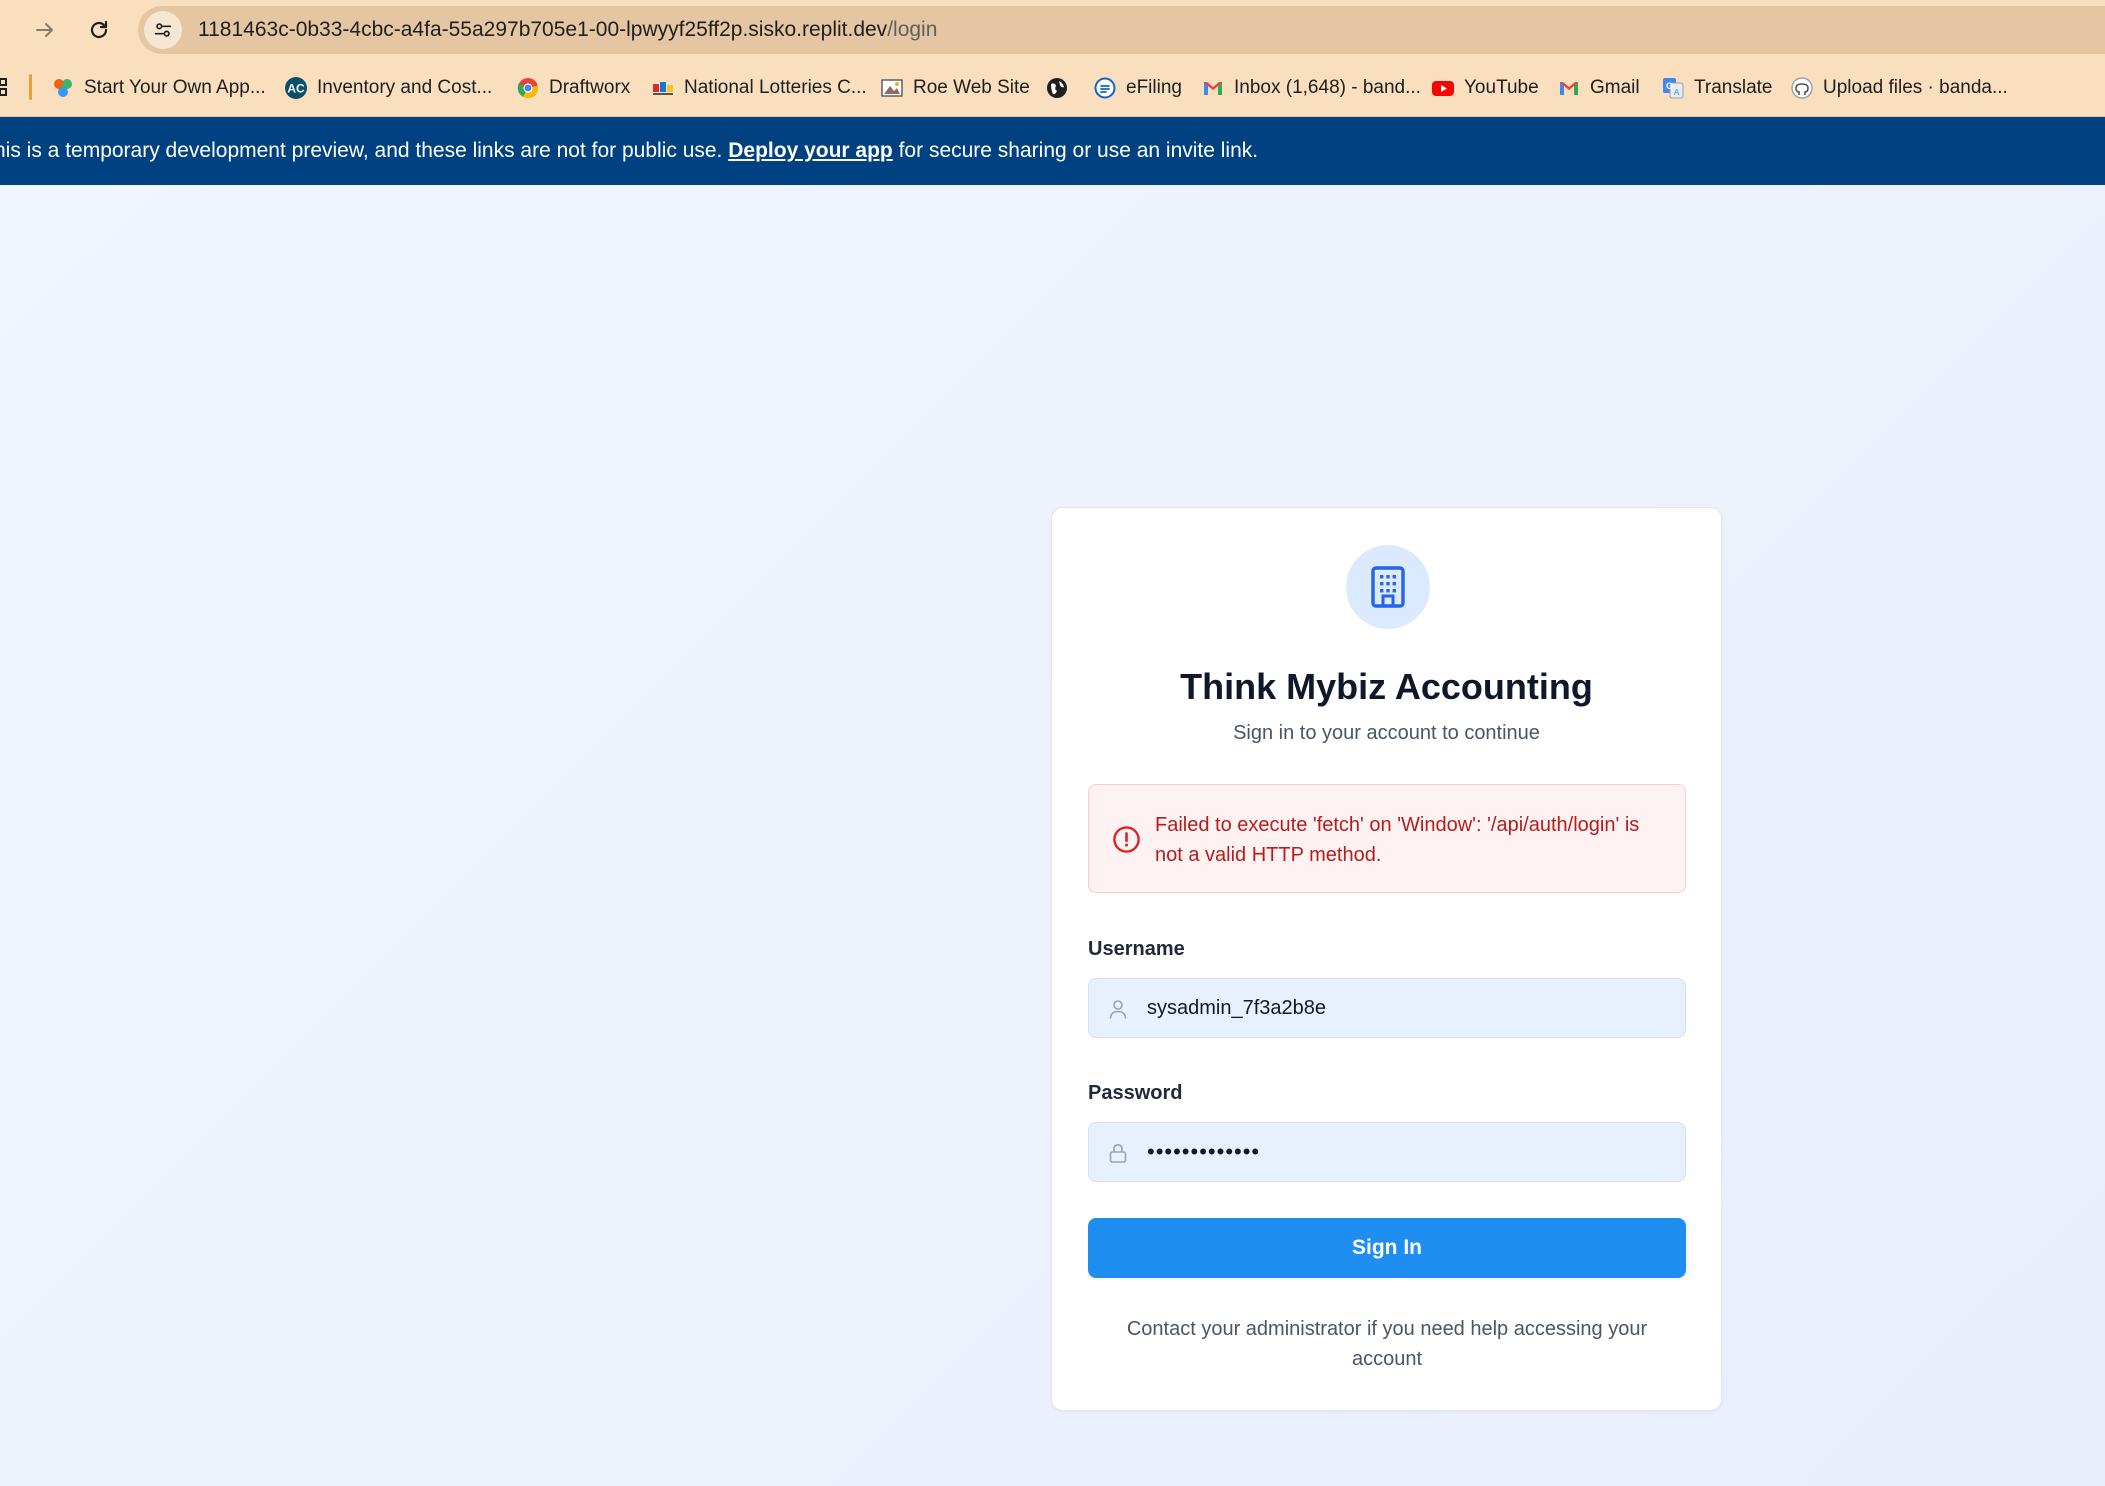  What do you see at coordinates (528, 88) in the screenshot?
I see `chrome-icon` at bounding box center [528, 88].